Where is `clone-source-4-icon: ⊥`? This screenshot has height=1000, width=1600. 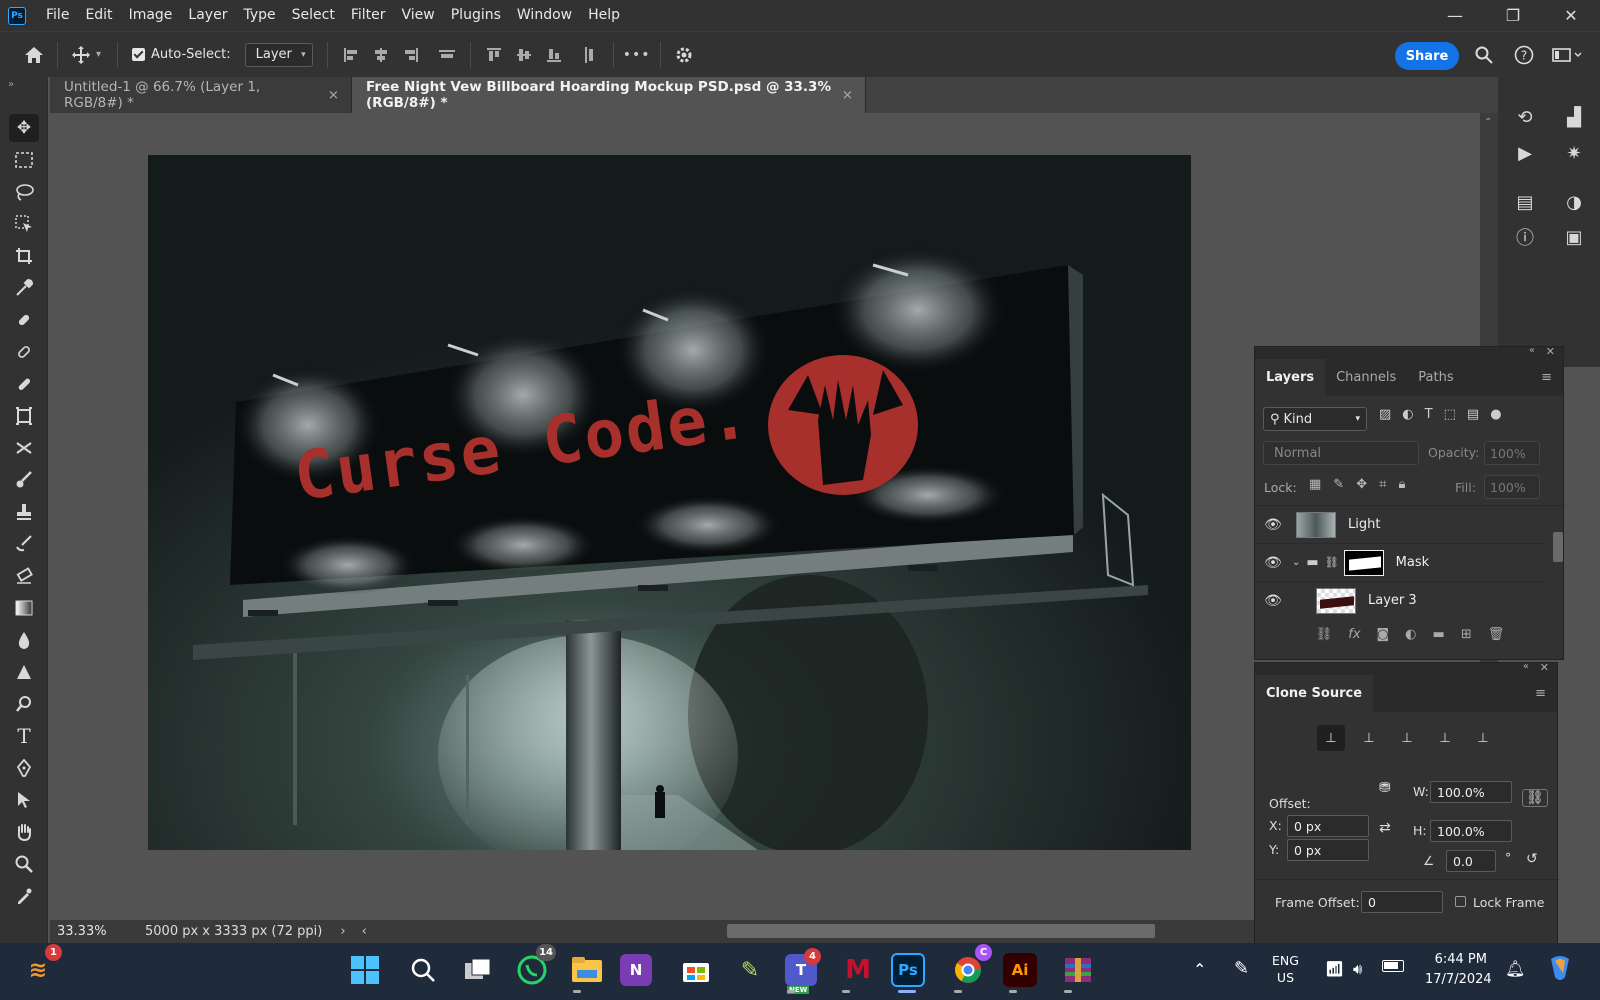
clone-source-4-icon: ⊥ is located at coordinates (1445, 738).